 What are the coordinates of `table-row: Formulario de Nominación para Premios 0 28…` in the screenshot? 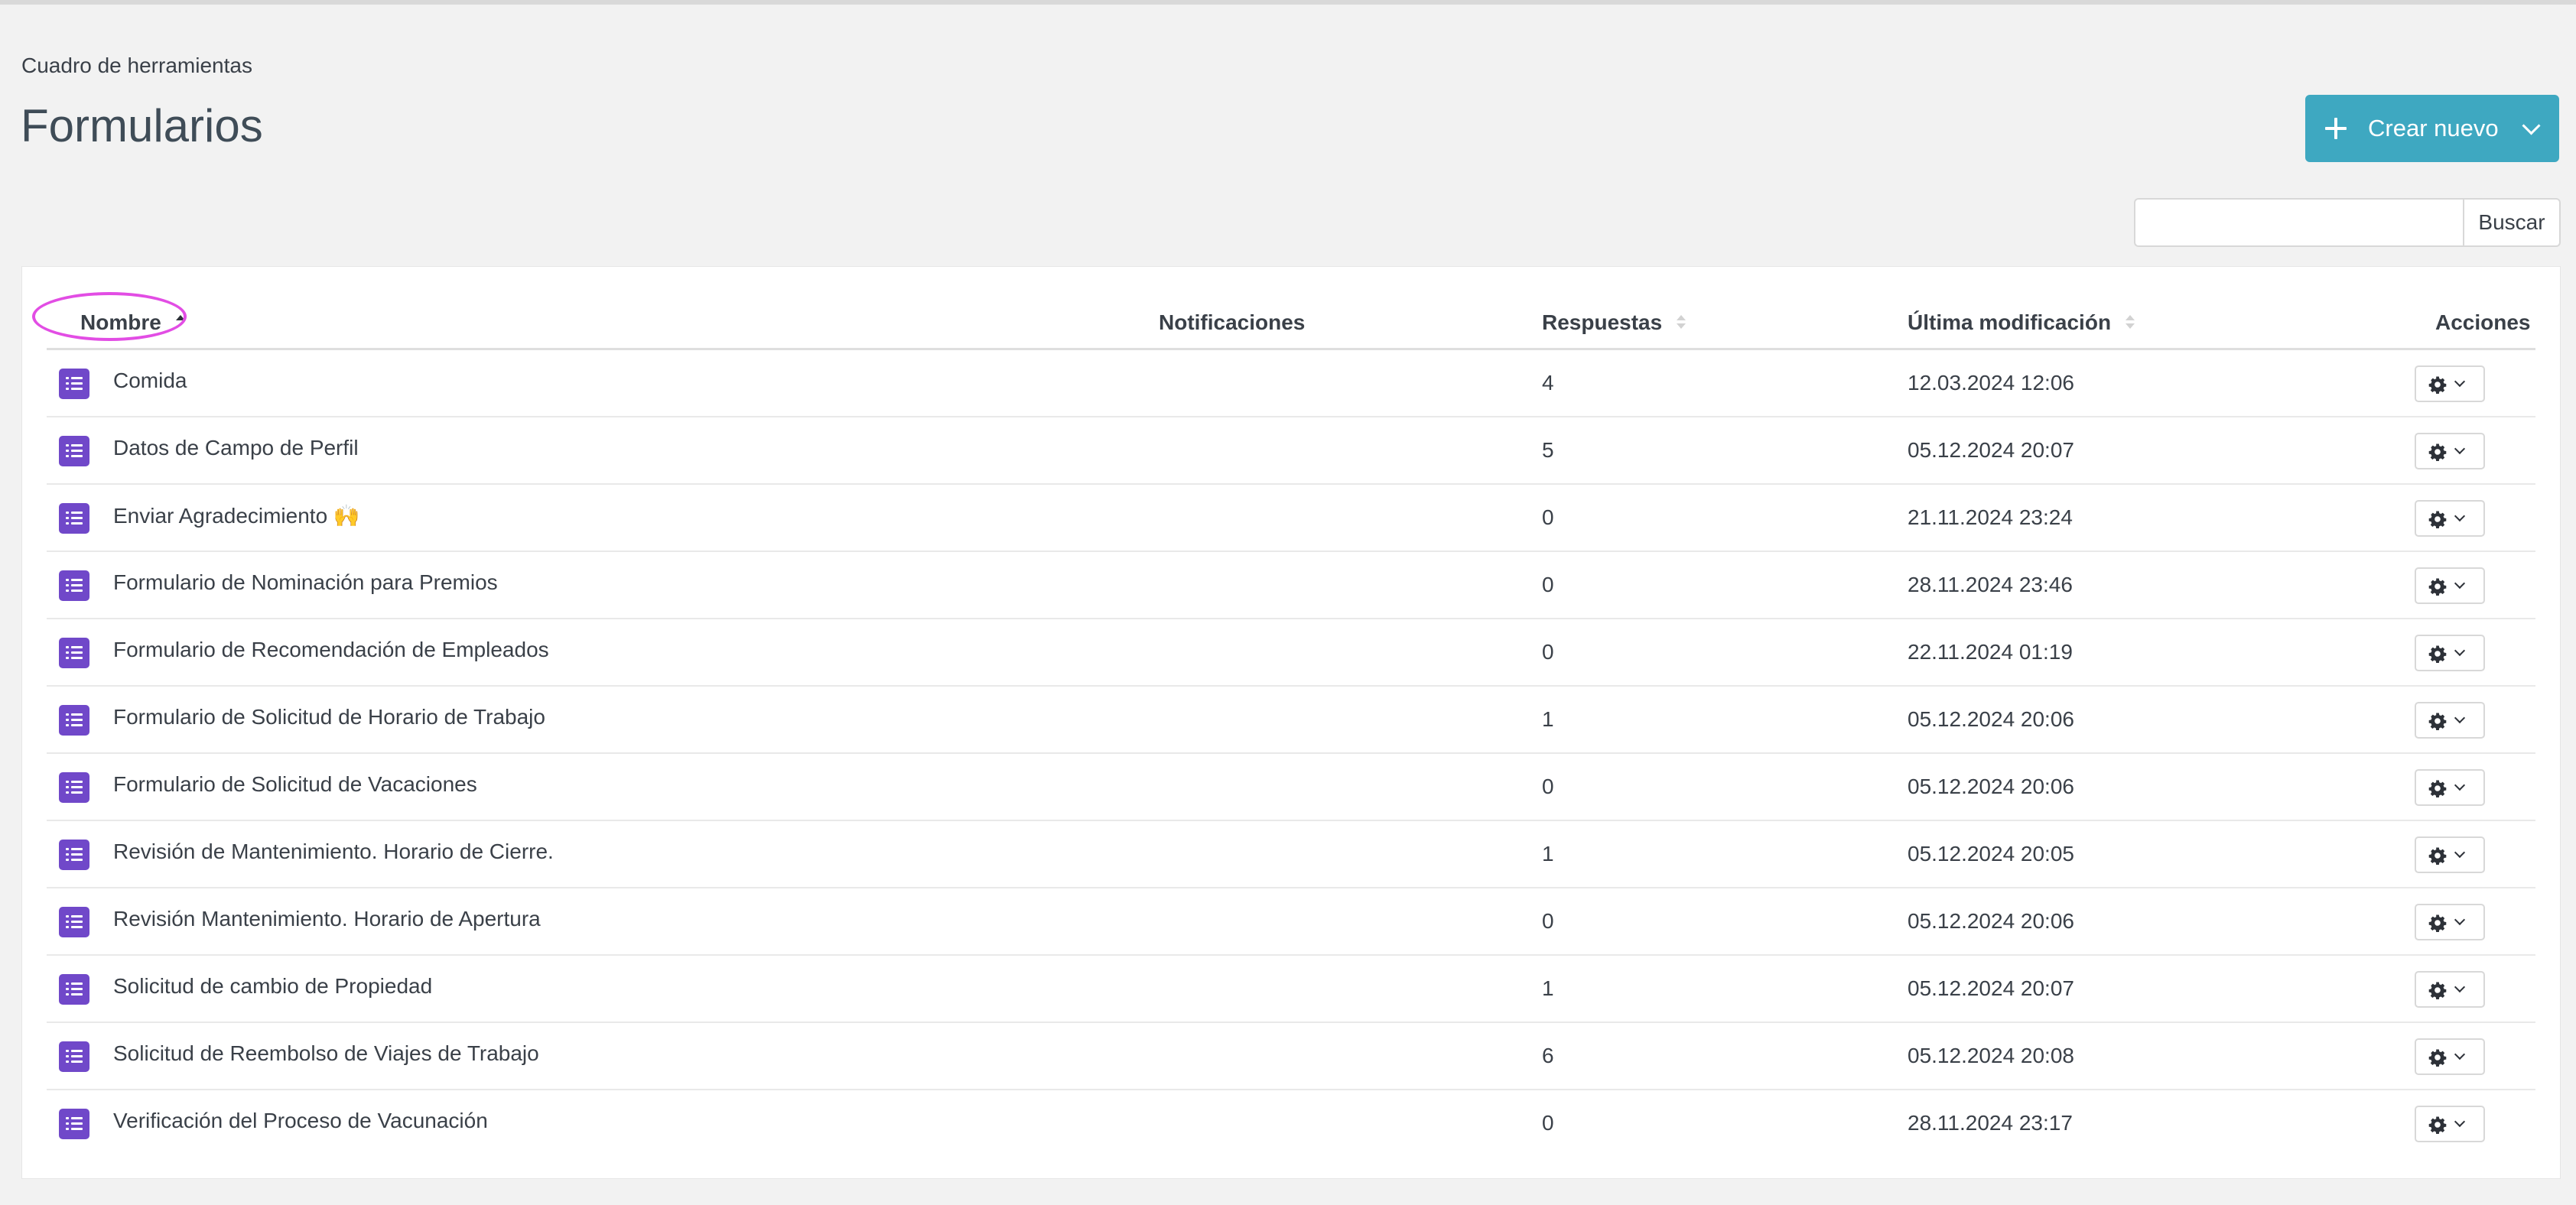 It's located at (1291, 586).